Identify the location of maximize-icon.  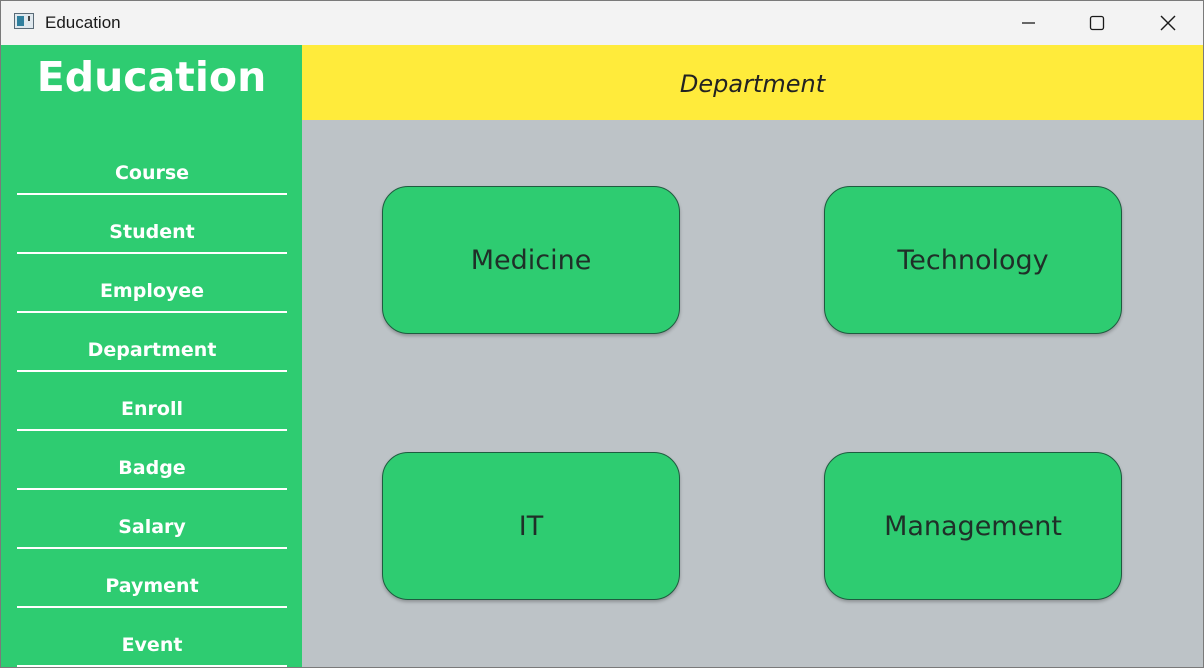
(1097, 23).